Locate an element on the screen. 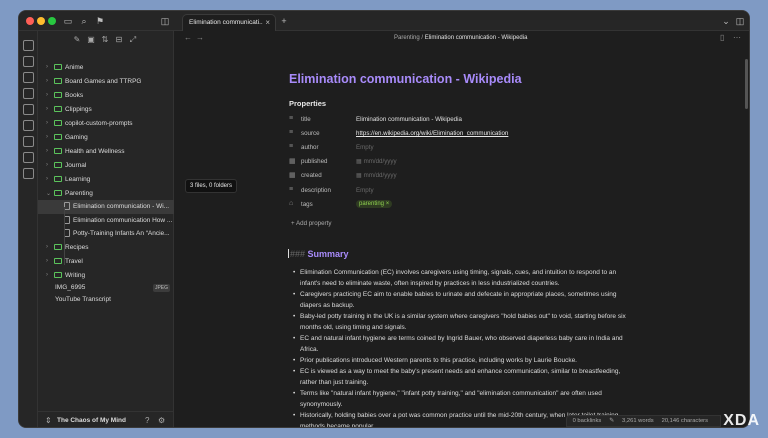 Image resolution: width=768 pixels, height=438 pixels. canvas-icon is located at coordinates (28, 77).